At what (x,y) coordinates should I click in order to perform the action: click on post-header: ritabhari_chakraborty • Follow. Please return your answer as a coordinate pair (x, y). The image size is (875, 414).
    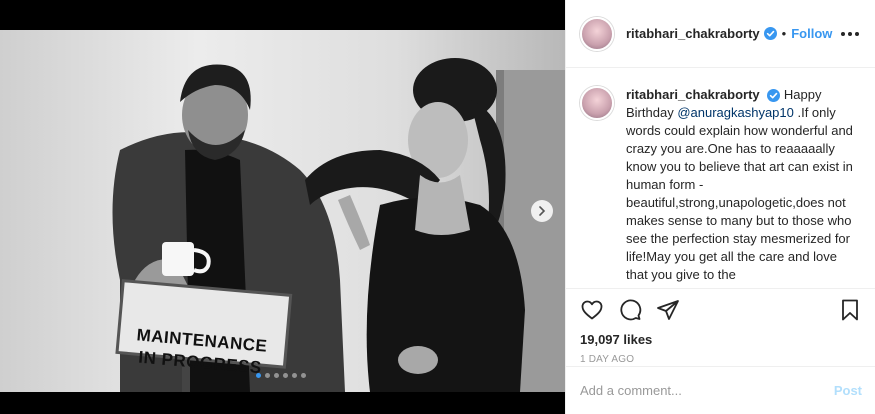
    Looking at the image, I should click on (720, 34).